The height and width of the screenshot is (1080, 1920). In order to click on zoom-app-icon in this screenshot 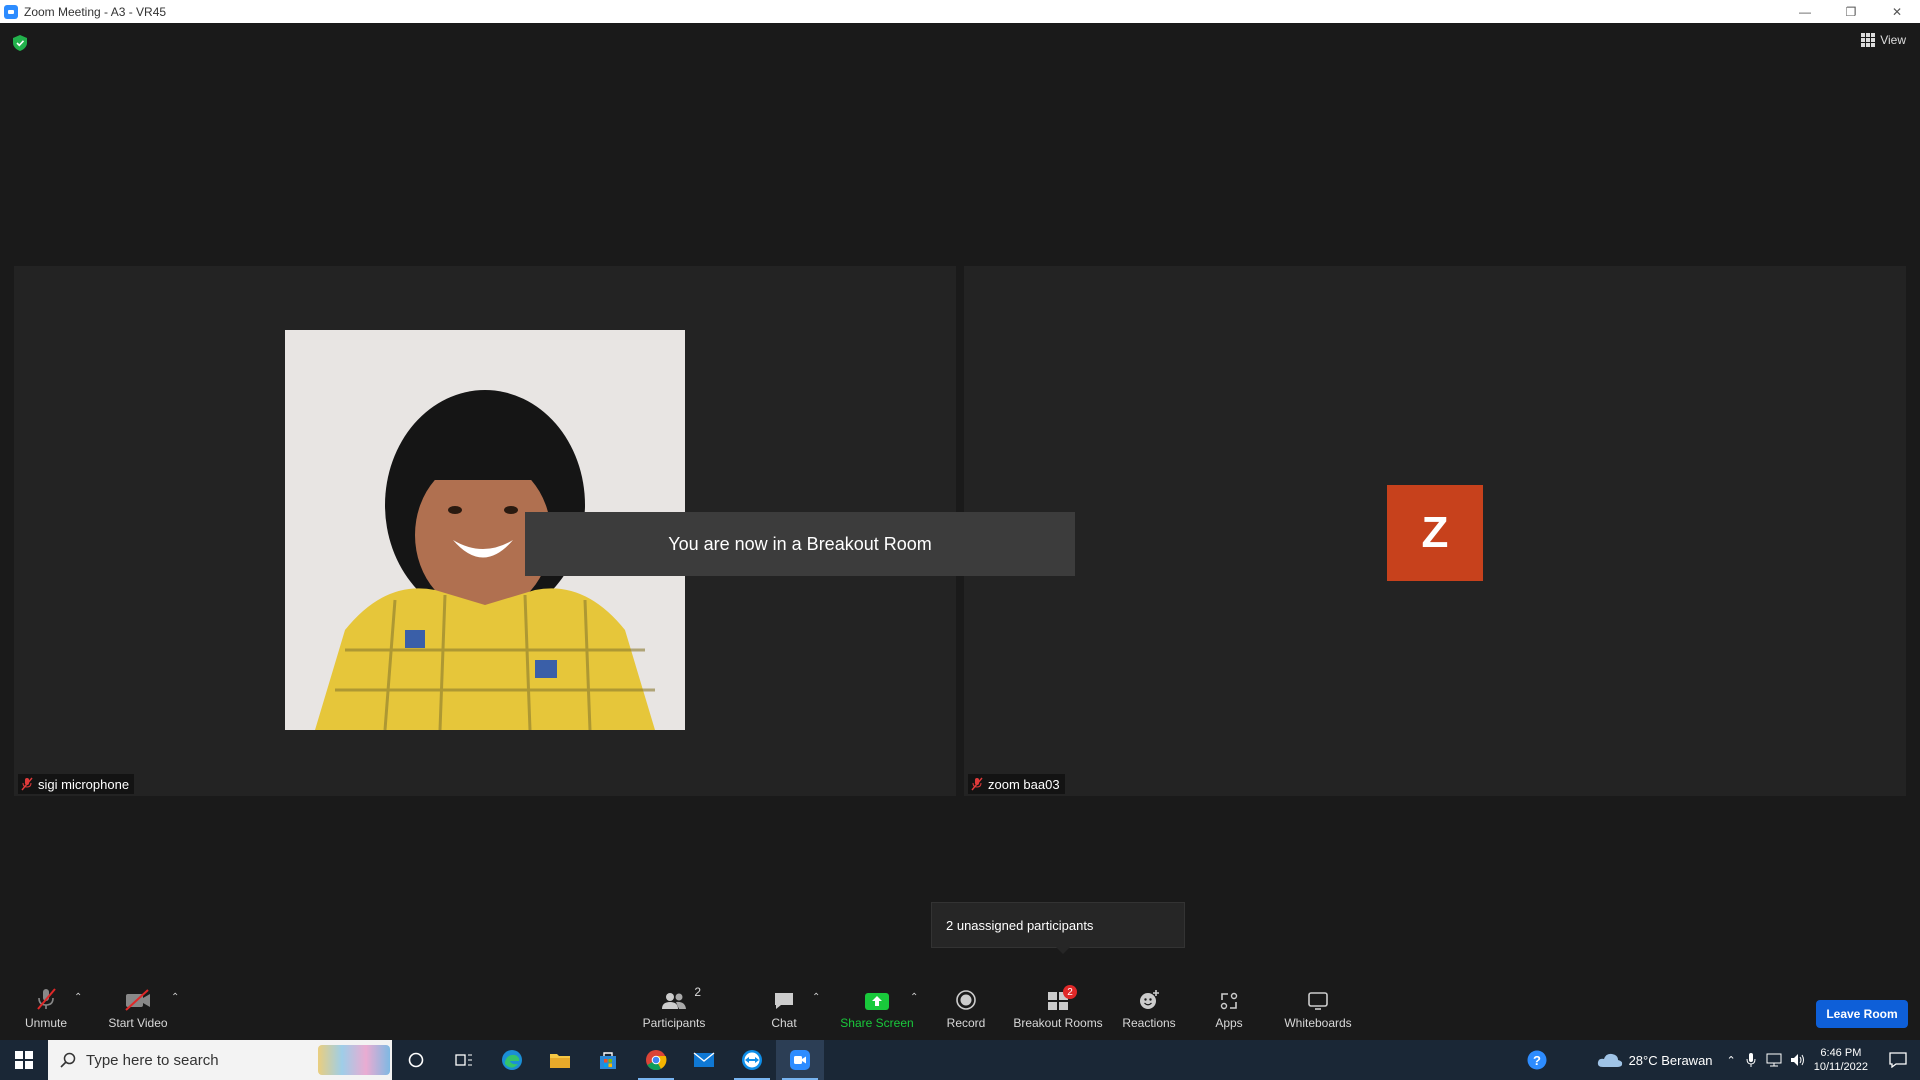, I will do `click(11, 11)`.